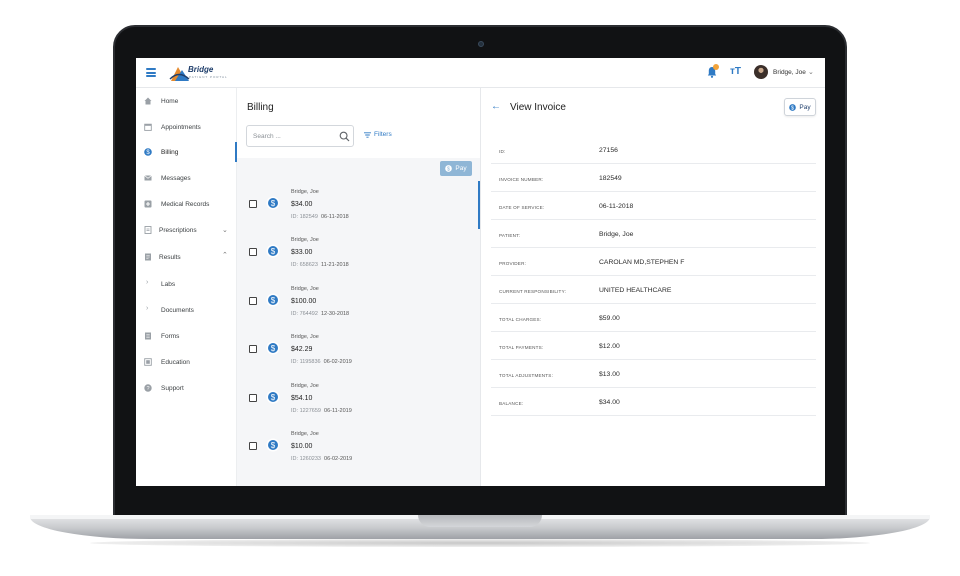 The height and width of the screenshot is (576, 960). I want to click on billing-header: Billing Search ... Filters, so click(358, 123).